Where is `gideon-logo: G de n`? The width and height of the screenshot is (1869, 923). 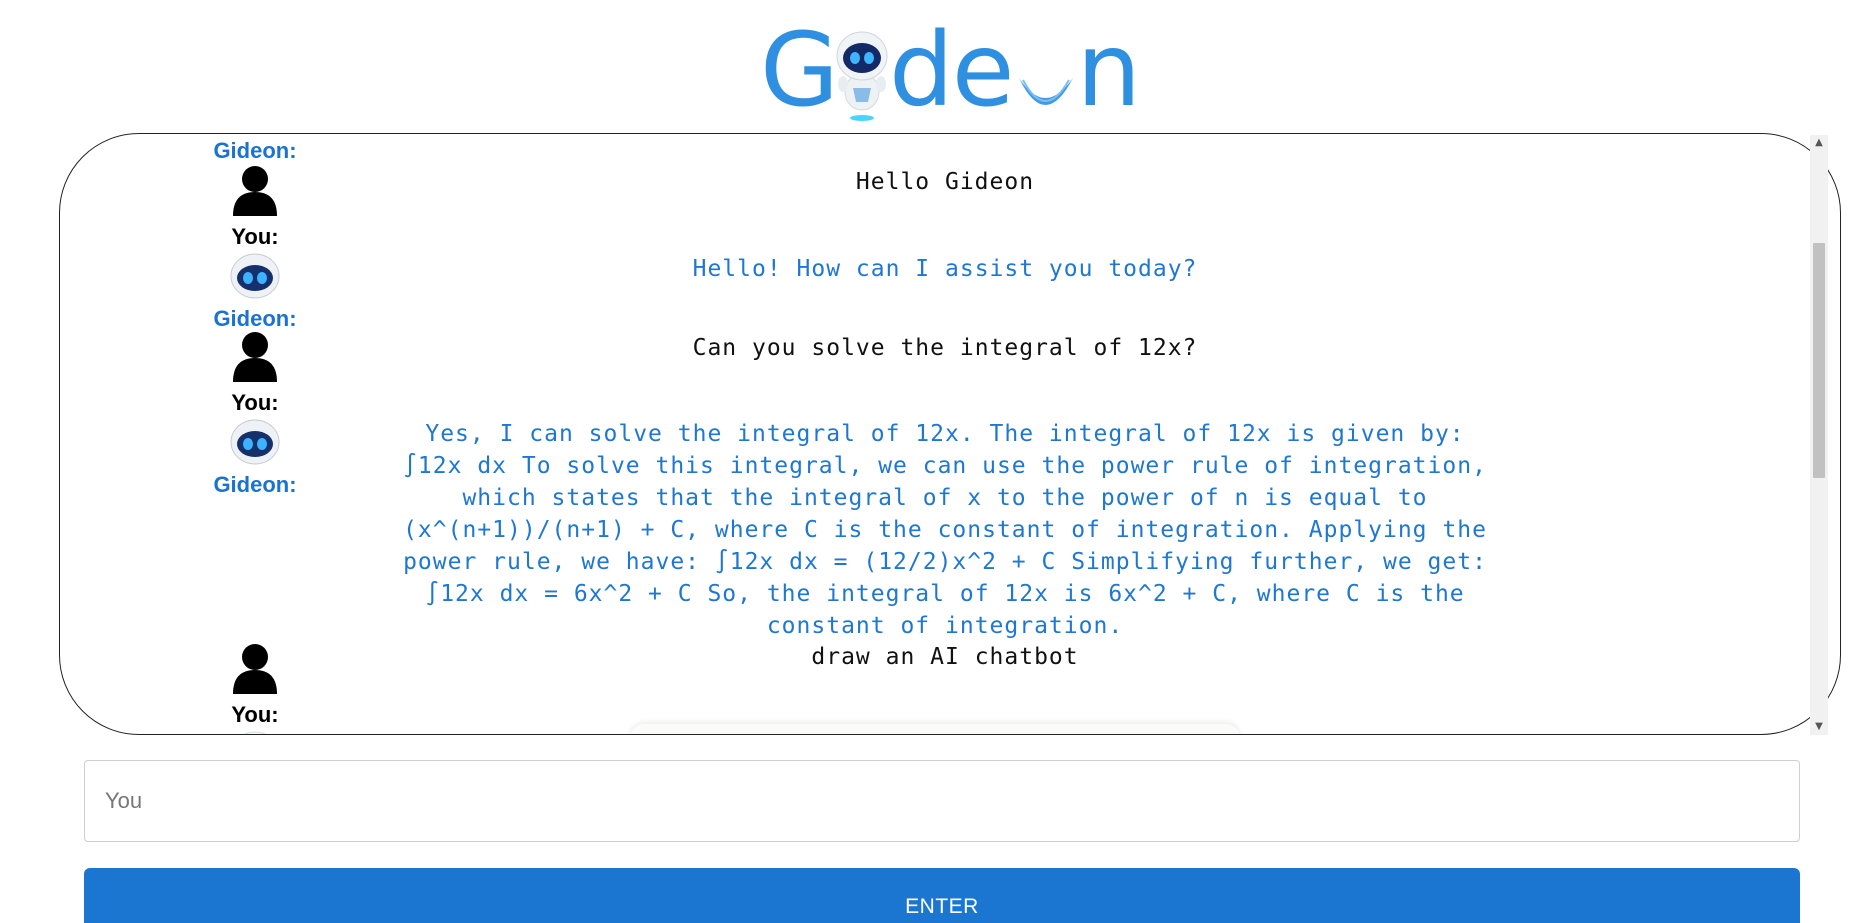 gideon-logo: G de n is located at coordinates (951, 70).